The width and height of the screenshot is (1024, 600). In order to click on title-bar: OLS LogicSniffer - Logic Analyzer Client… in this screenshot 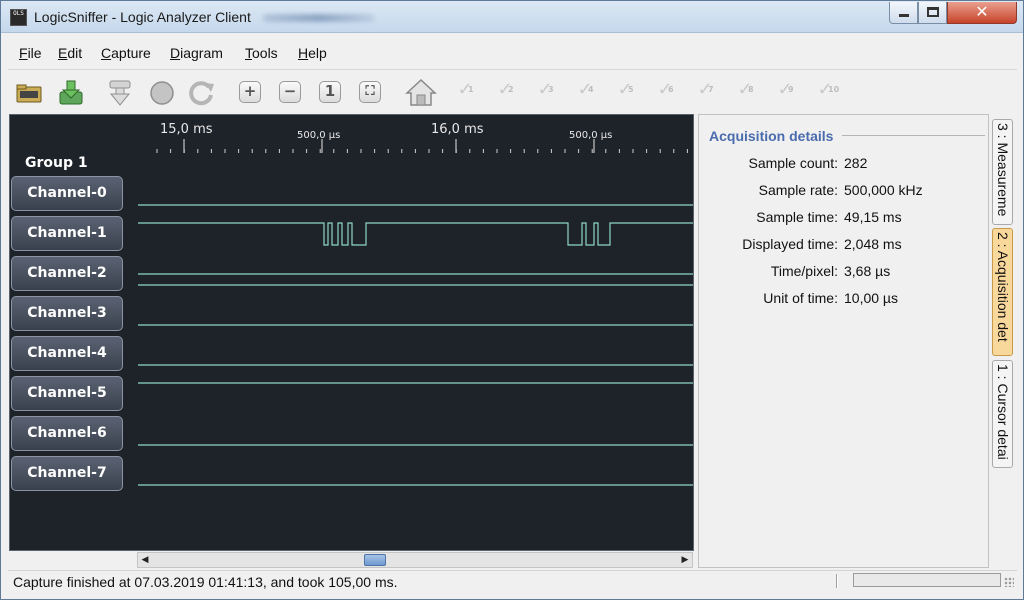, I will do `click(512, 17)`.